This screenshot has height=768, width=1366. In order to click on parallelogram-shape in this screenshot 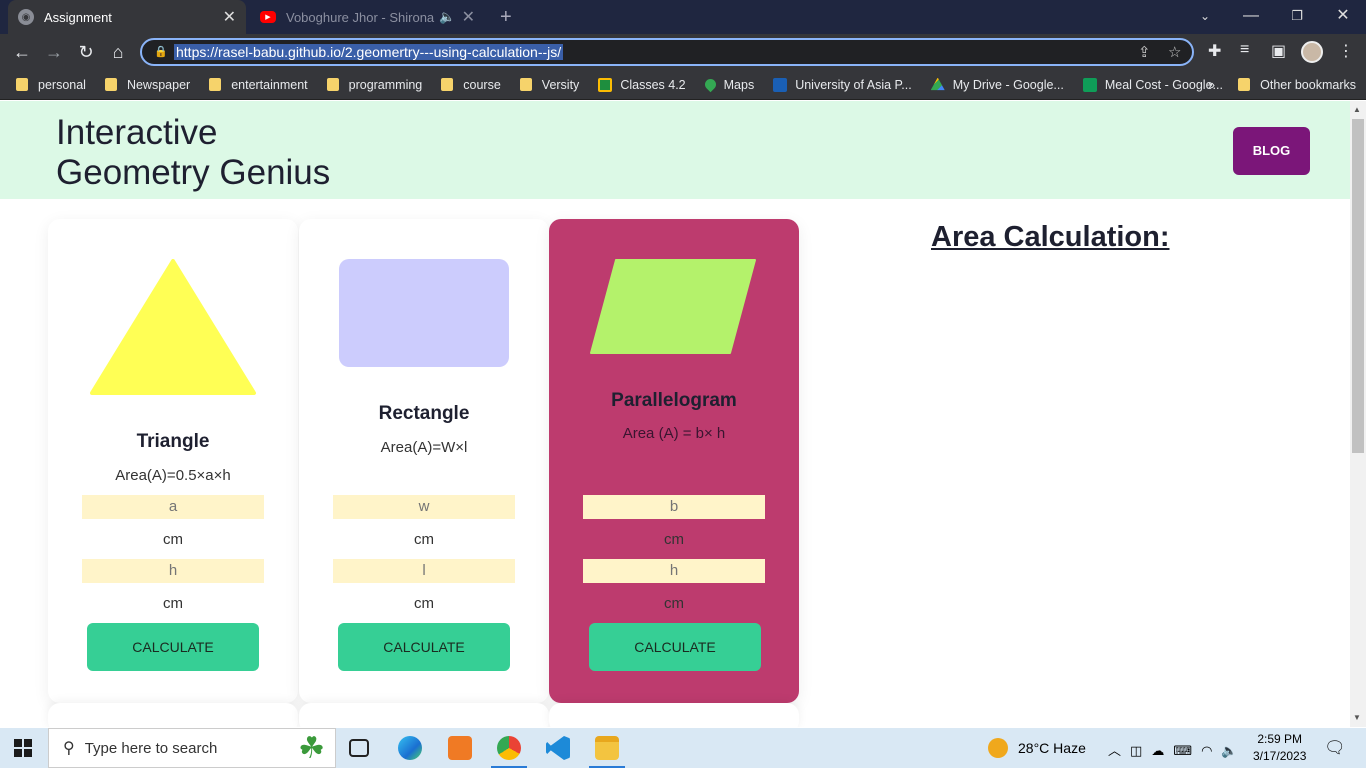, I will do `click(673, 306)`.